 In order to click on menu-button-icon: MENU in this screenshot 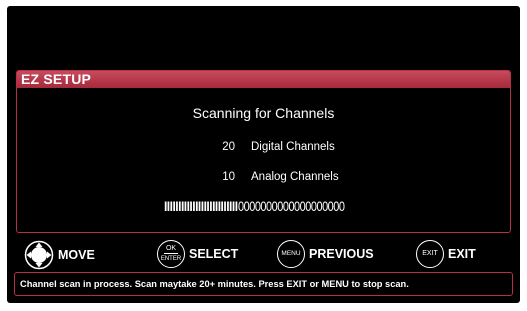, I will do `click(291, 254)`.